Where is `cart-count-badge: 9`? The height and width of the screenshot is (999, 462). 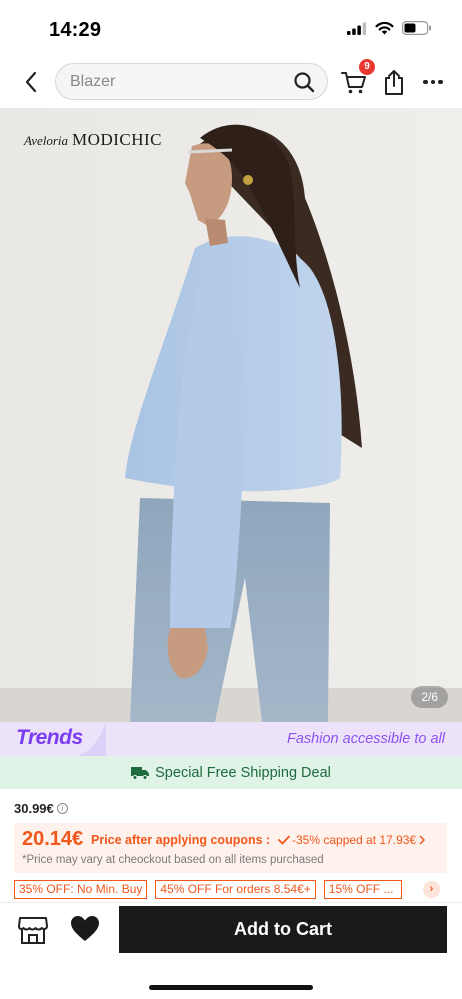 cart-count-badge: 9 is located at coordinates (367, 67).